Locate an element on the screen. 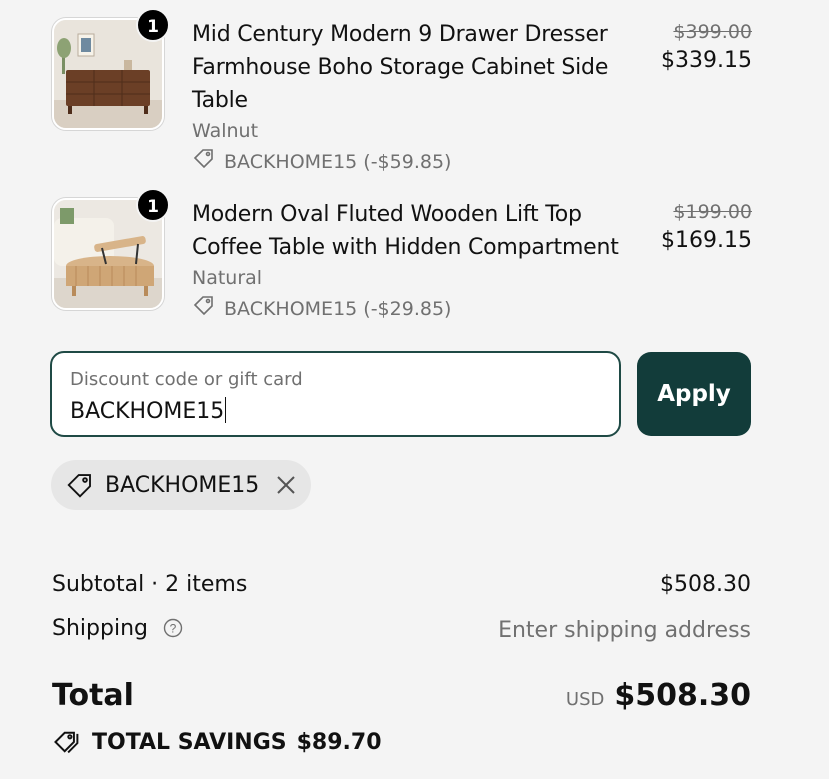 This screenshot has height=779, width=829. shipping-value: Enter shipping address is located at coordinates (624, 630).